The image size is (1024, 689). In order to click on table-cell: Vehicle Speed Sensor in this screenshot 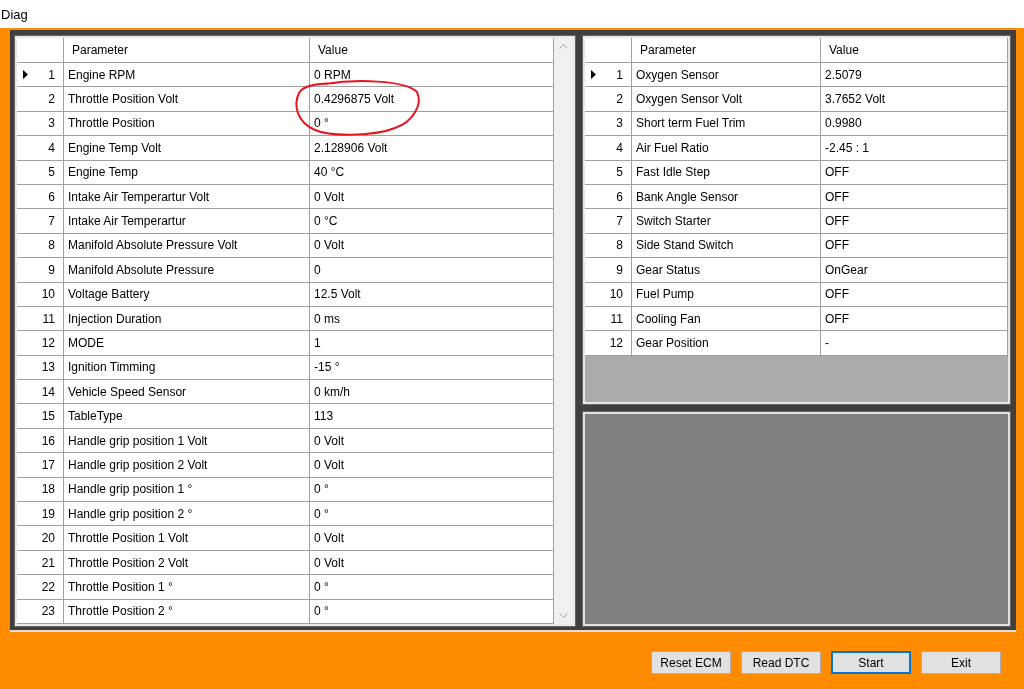, I will do `click(187, 392)`.